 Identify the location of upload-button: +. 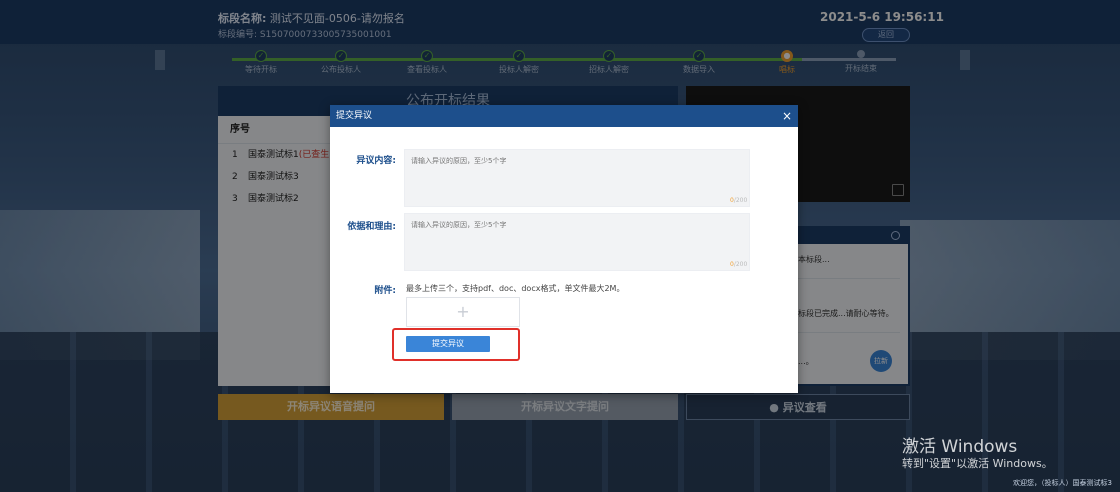
(463, 312).